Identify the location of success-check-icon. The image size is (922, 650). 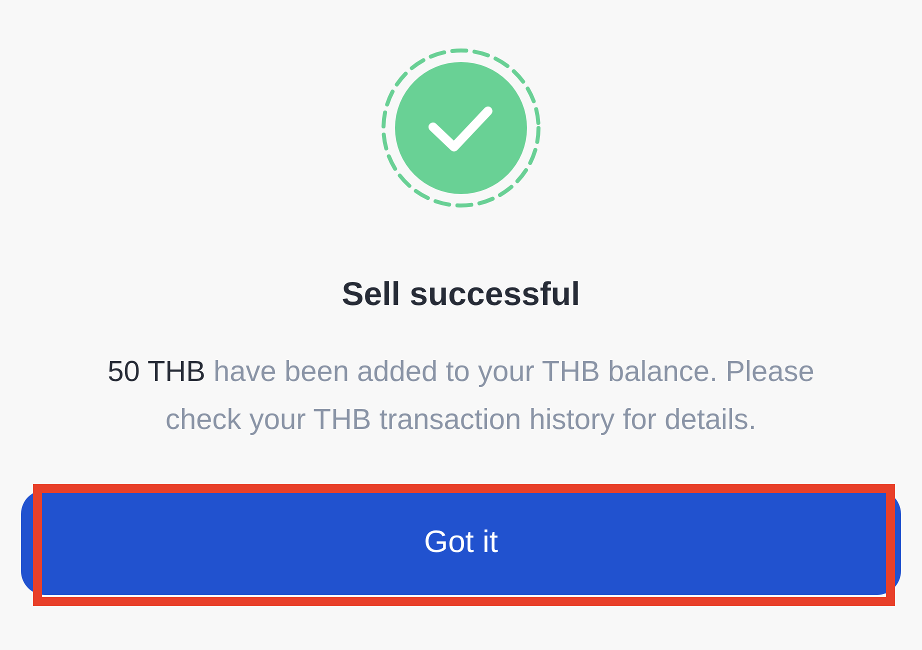
(461, 128).